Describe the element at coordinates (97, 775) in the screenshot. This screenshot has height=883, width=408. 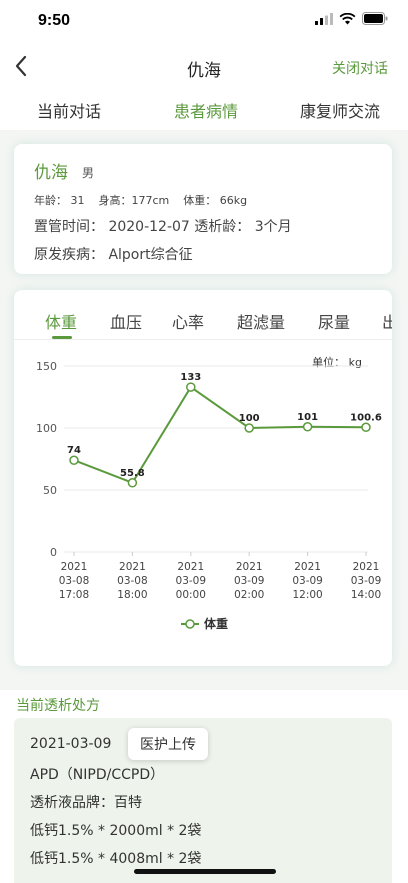
I see `prescription-mode: APD（NIPD/CCPD）` at that location.